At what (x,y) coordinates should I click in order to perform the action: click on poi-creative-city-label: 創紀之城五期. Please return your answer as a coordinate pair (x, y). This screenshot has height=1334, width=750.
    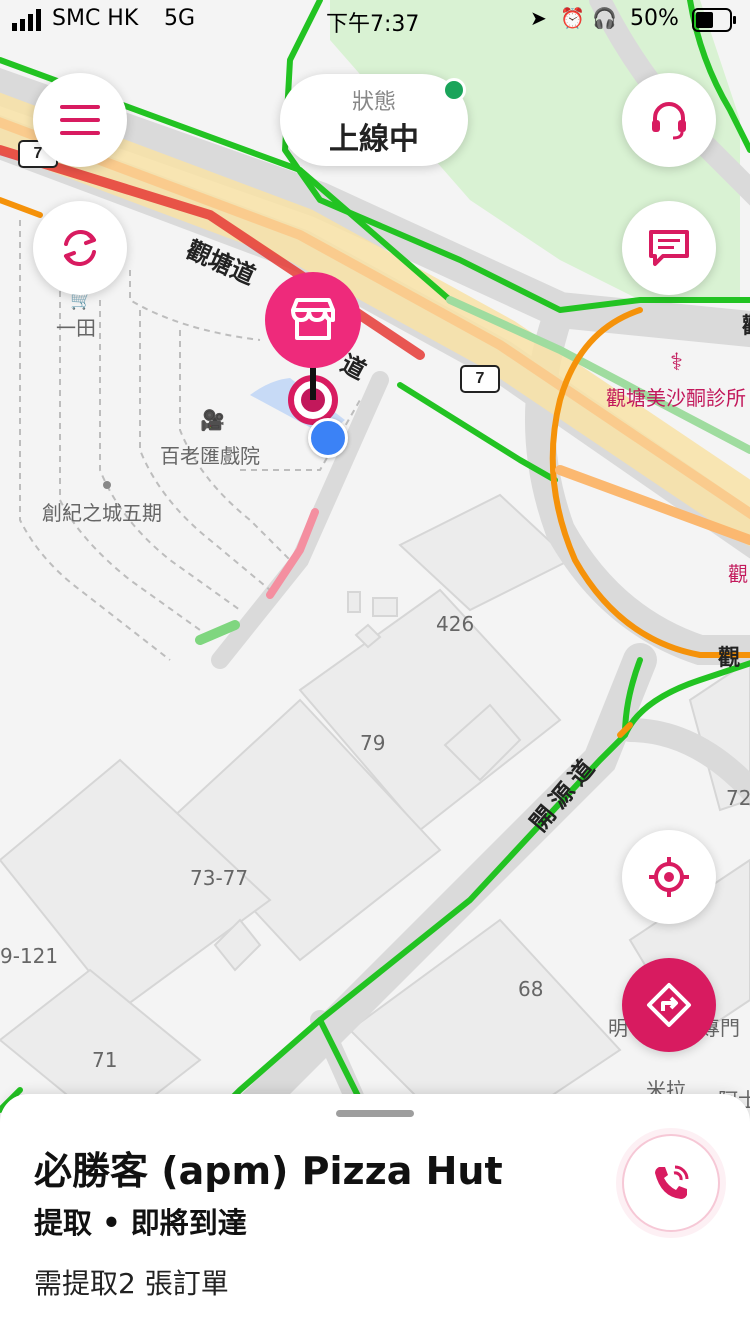
    Looking at the image, I should click on (102, 513).